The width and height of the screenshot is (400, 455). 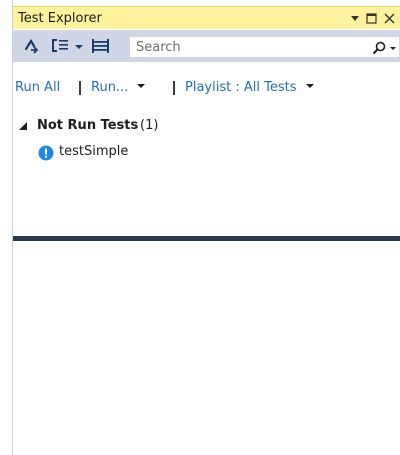 I want to click on search-icon, so click(x=379, y=49).